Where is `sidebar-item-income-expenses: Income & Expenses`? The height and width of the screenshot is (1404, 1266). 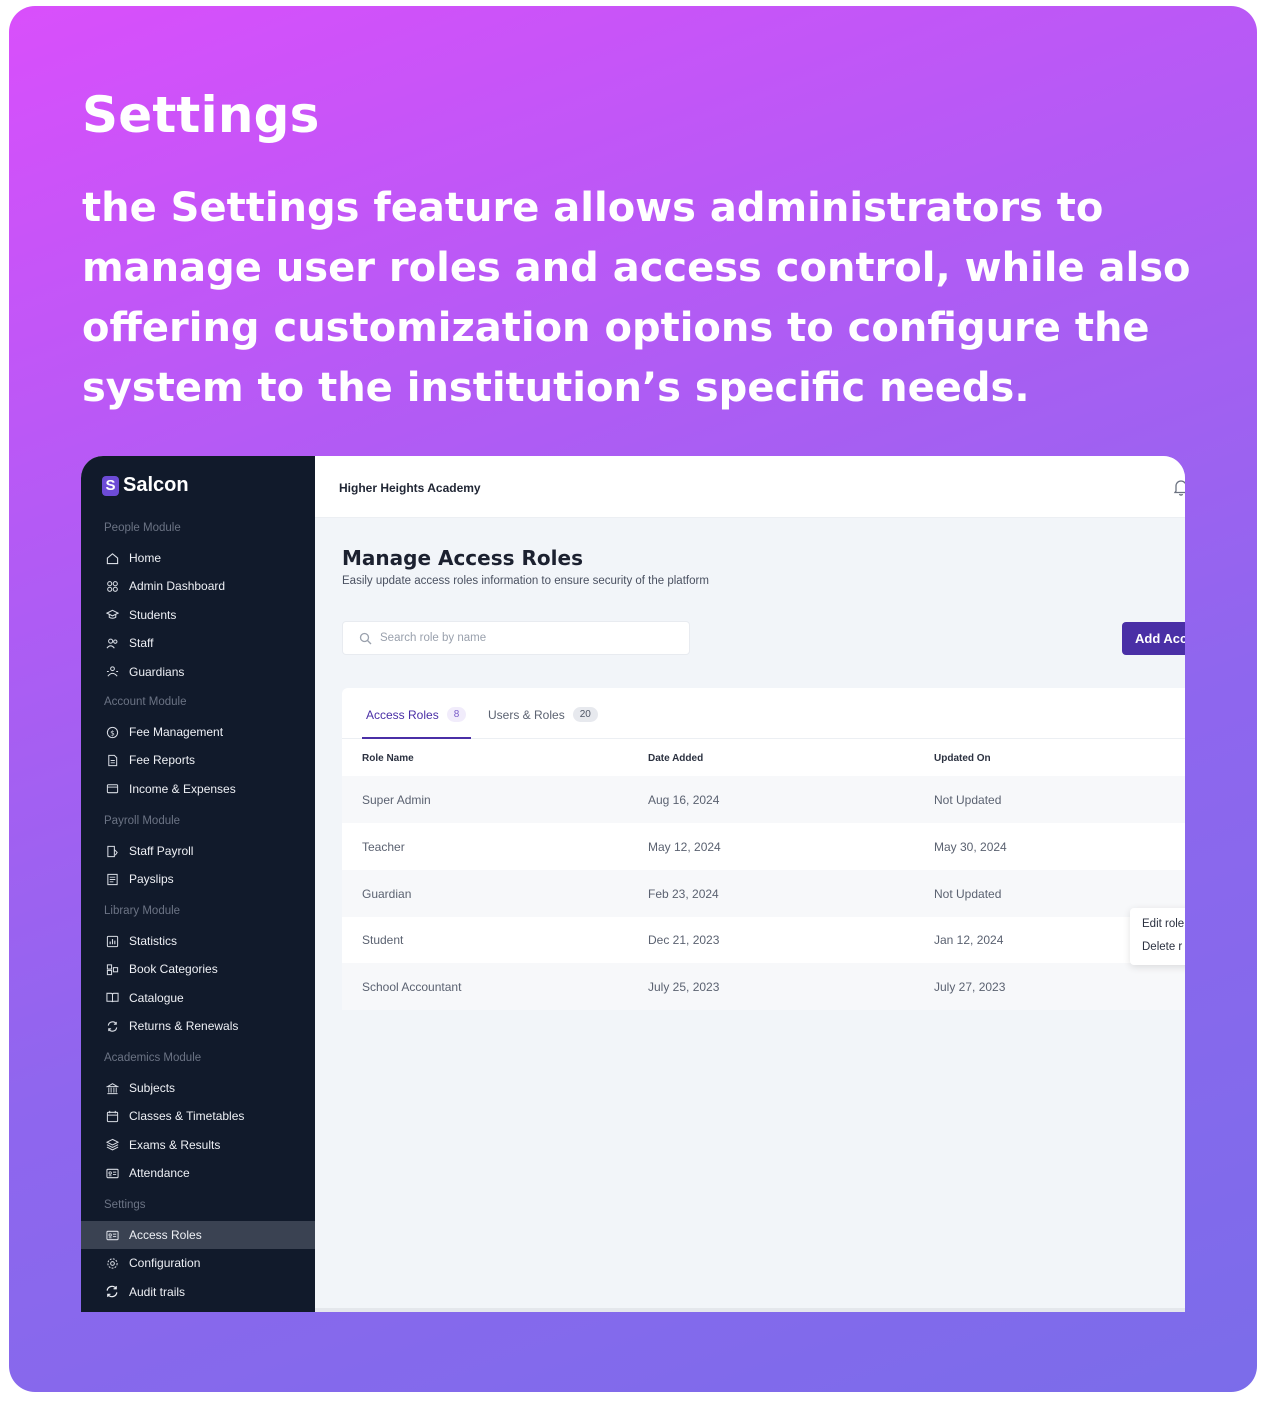 sidebar-item-income-expenses: Income & Expenses is located at coordinates (198, 789).